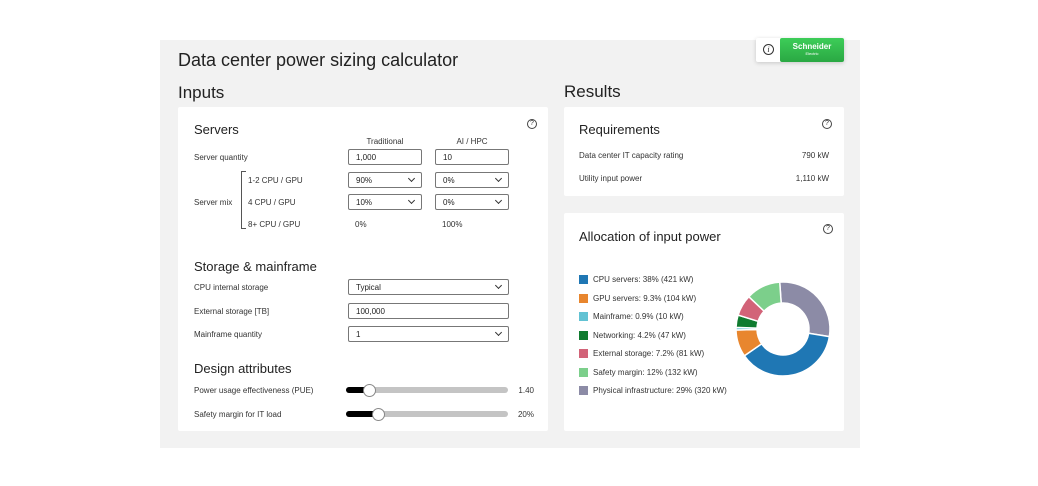 The width and height of the screenshot is (1038, 486). What do you see at coordinates (213, 202) in the screenshot?
I see `server-mix-label: Server mix` at bounding box center [213, 202].